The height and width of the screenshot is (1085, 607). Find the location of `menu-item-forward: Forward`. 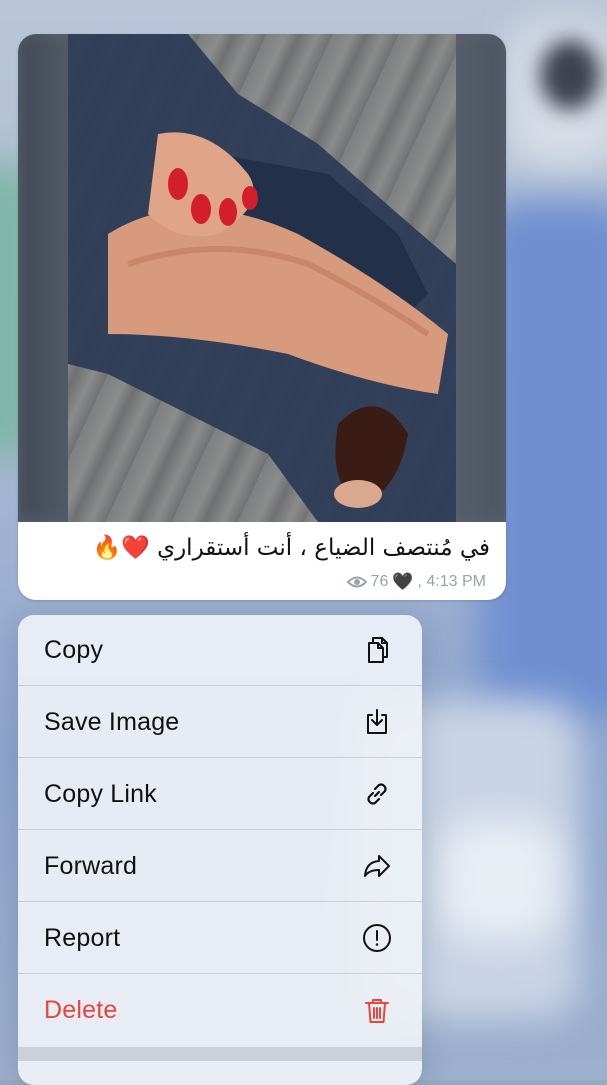

menu-item-forward: Forward is located at coordinates (220, 866).